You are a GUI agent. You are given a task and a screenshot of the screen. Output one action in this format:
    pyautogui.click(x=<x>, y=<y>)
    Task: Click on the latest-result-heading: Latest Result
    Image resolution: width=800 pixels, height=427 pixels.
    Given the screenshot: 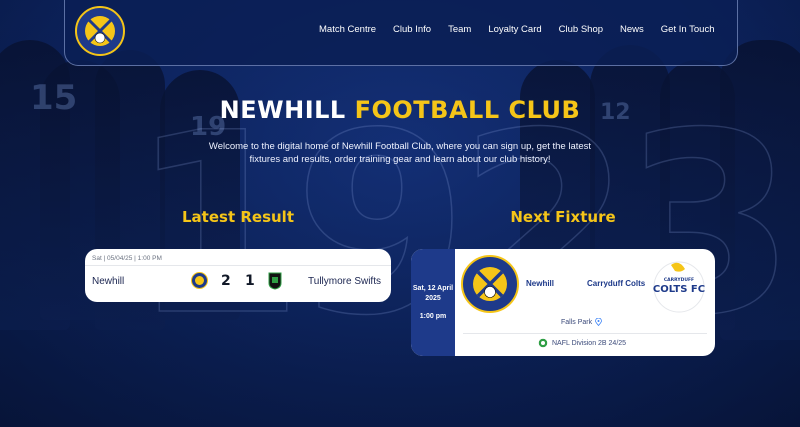 What is the action you would take?
    pyautogui.click(x=238, y=217)
    